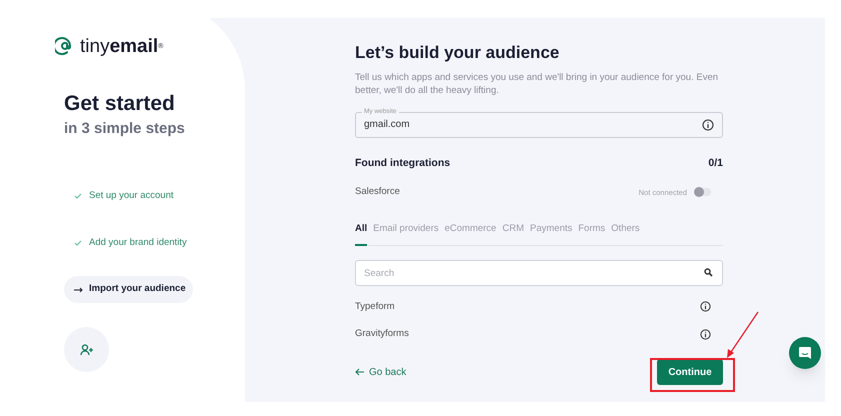 Image resolution: width=841 pixels, height=416 pixels. What do you see at coordinates (125, 128) in the screenshot?
I see `page-subheading: in 3 simple steps` at bounding box center [125, 128].